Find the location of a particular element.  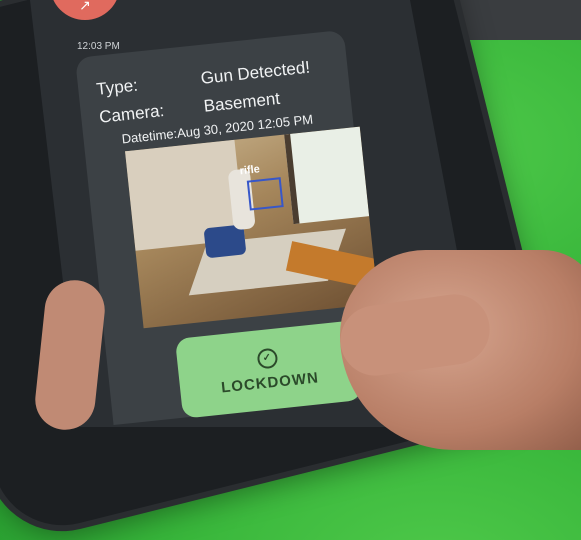

message-time: 12:03 PM is located at coordinates (98, 46).